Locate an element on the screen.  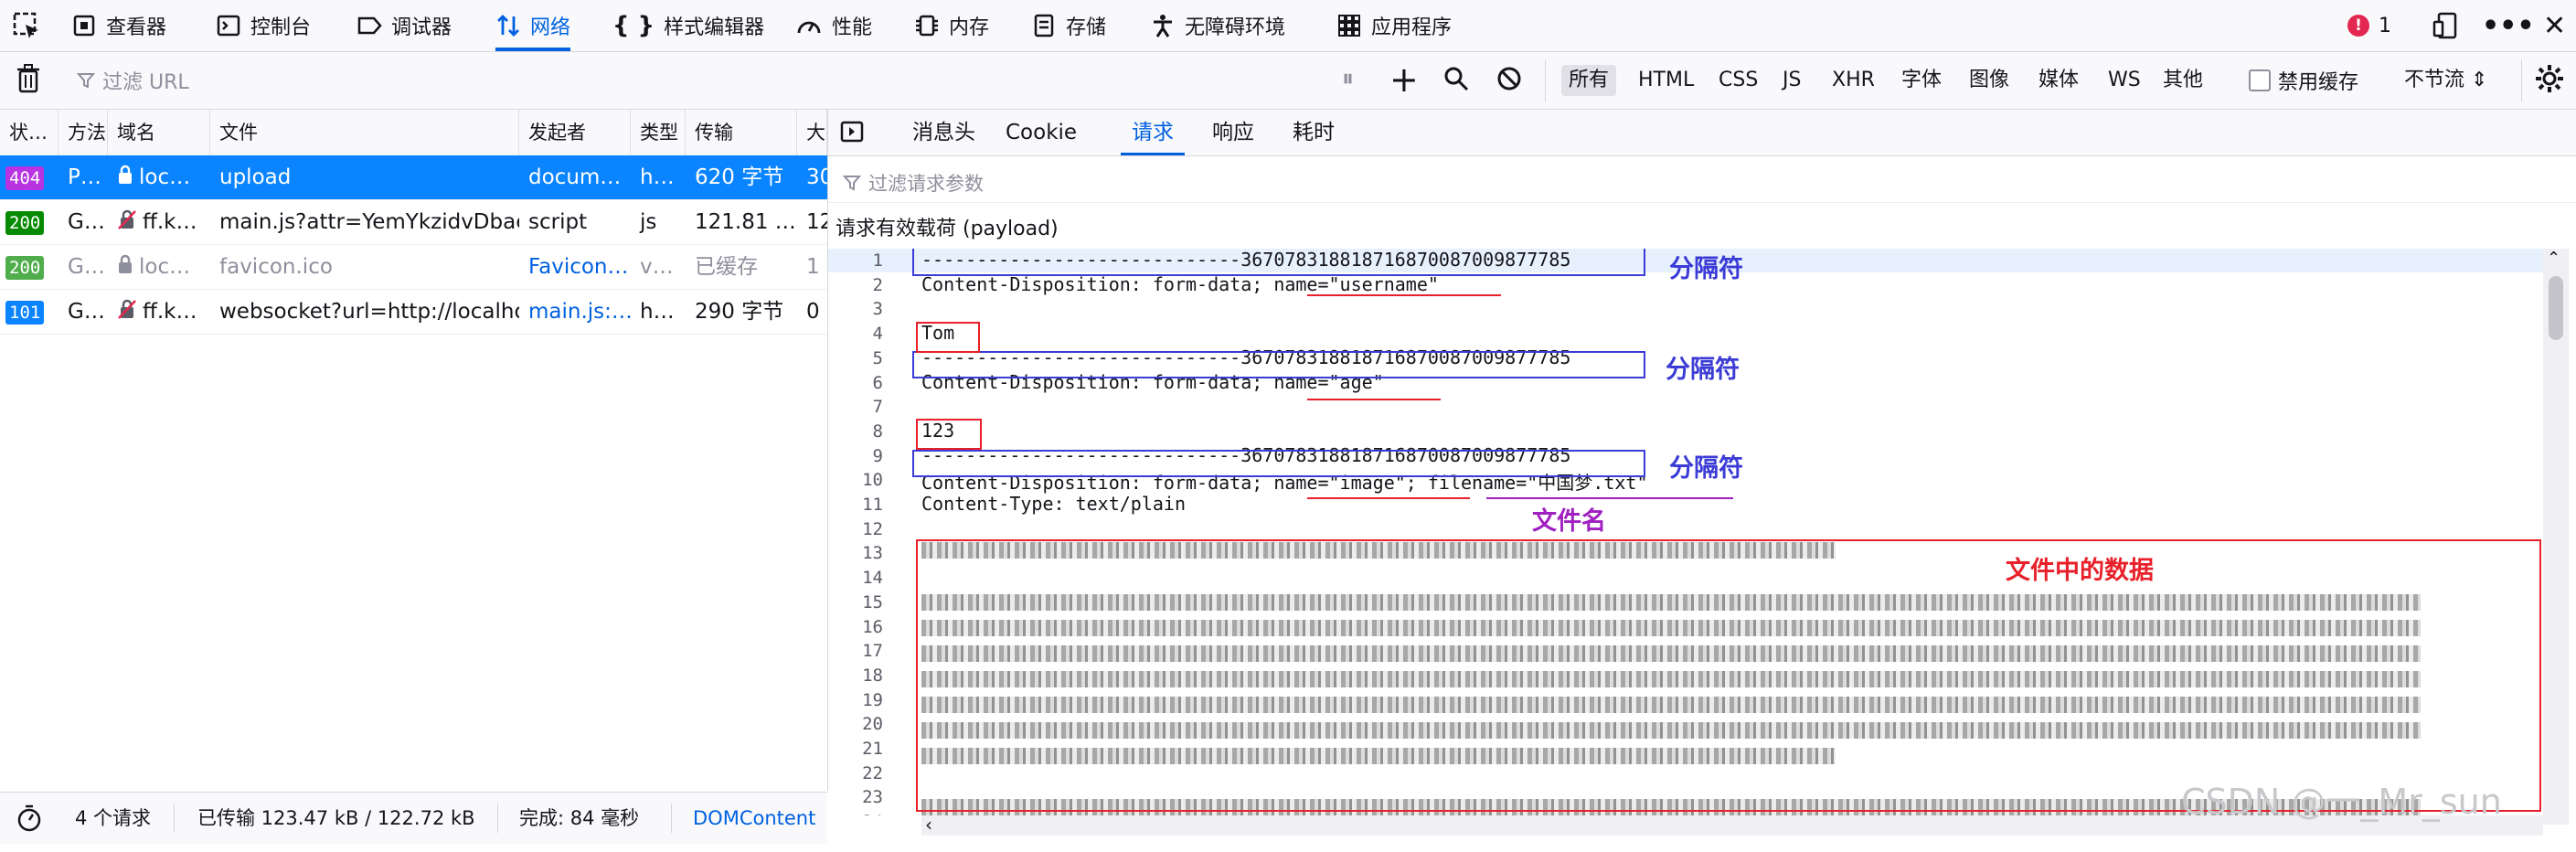
initiator-cell: script is located at coordinates (558, 222).